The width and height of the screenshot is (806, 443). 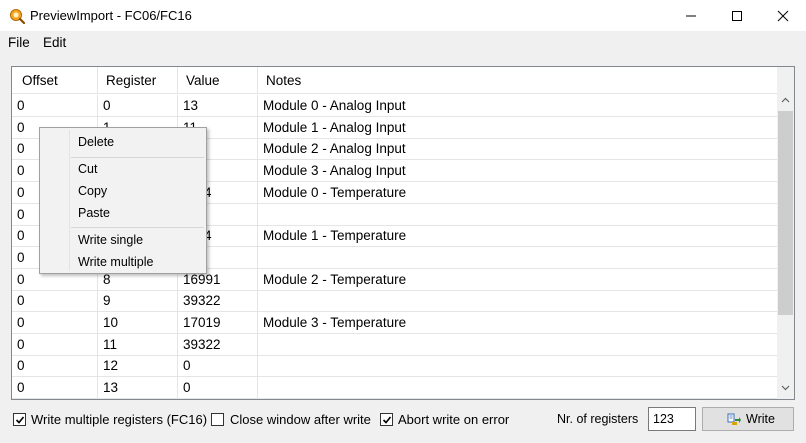 I want to click on close-button, so click(x=783, y=15).